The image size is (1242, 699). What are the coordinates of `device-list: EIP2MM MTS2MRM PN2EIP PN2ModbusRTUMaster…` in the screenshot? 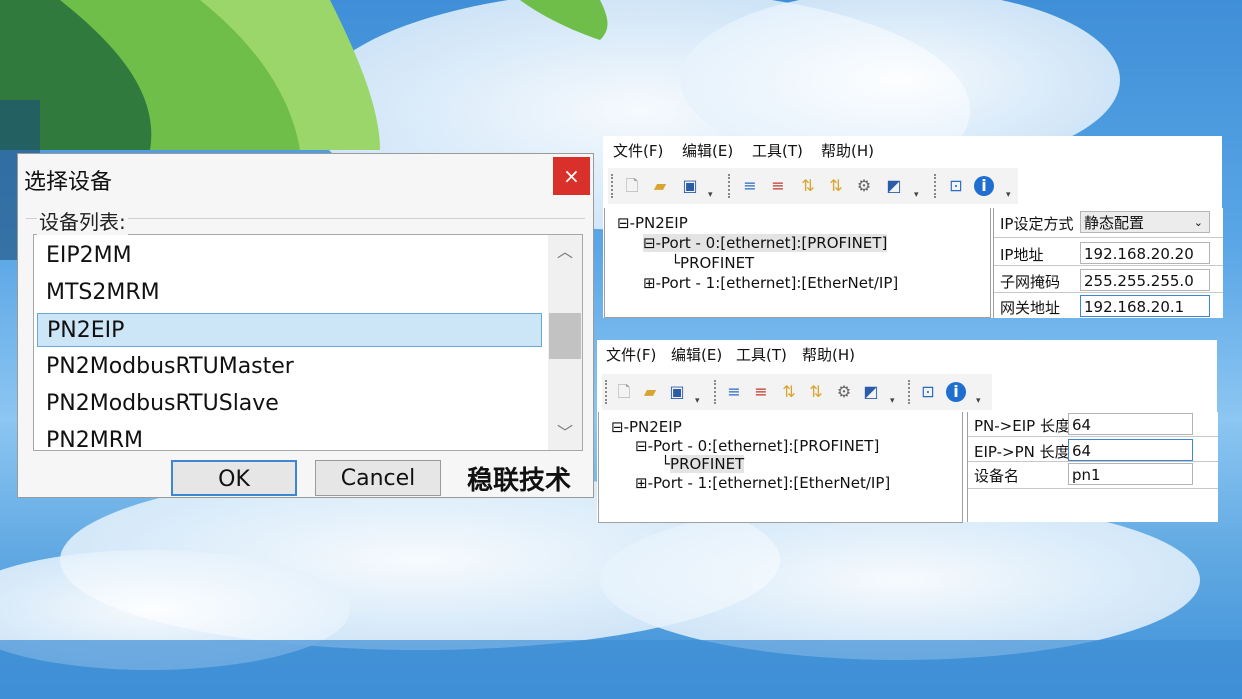 It's located at (308, 342).